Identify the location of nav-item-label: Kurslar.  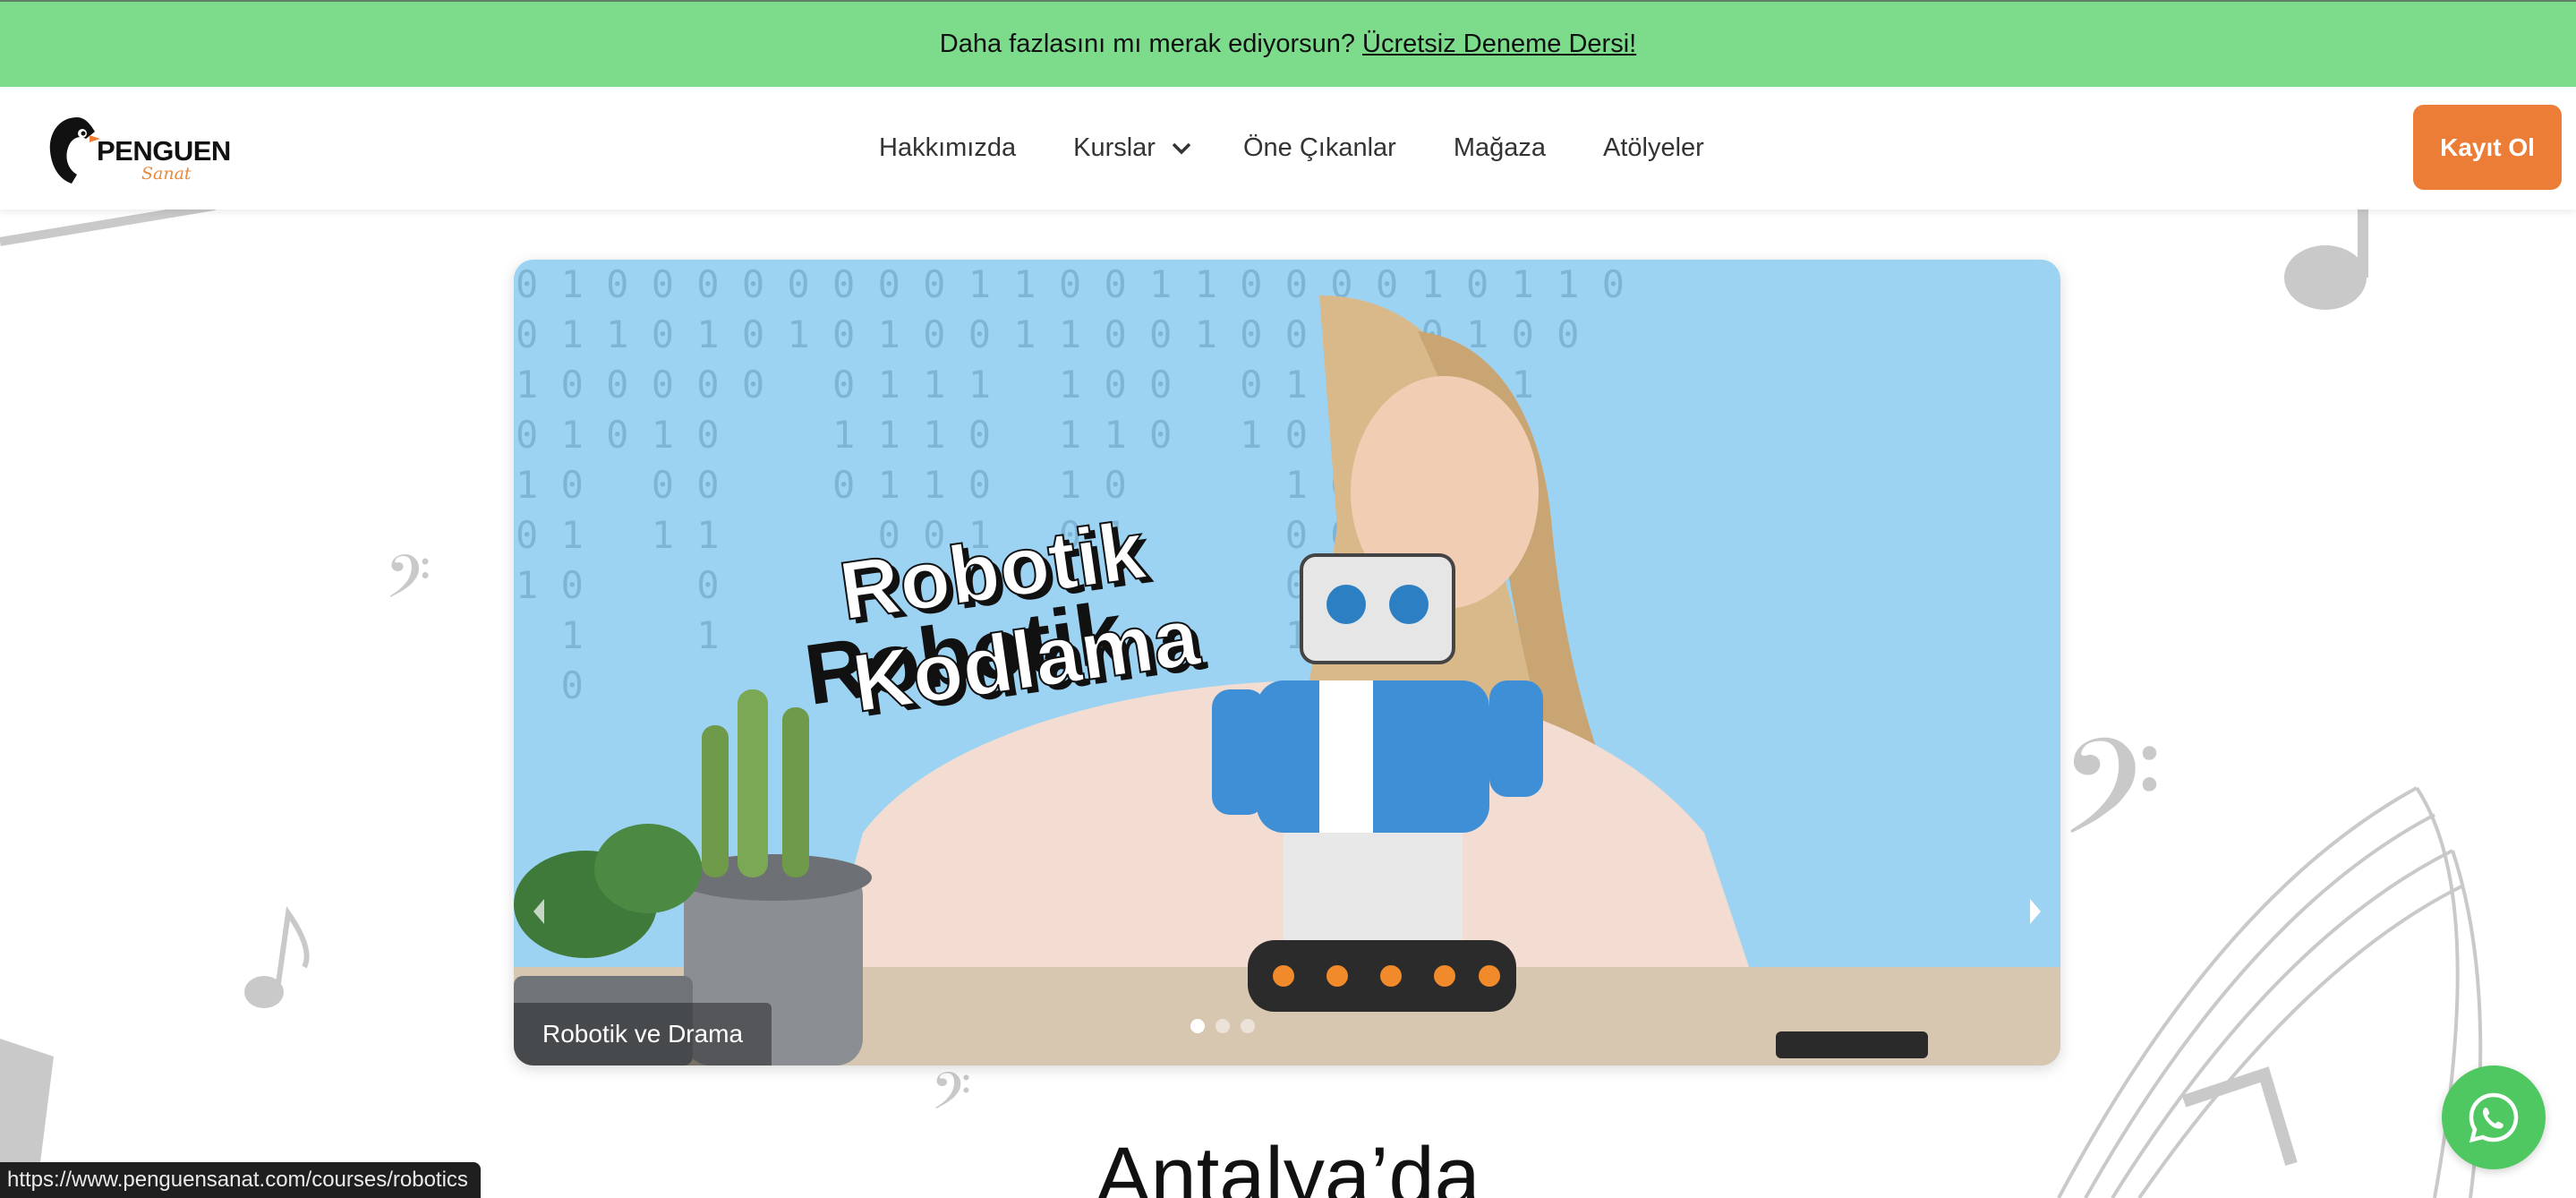
(1114, 147).